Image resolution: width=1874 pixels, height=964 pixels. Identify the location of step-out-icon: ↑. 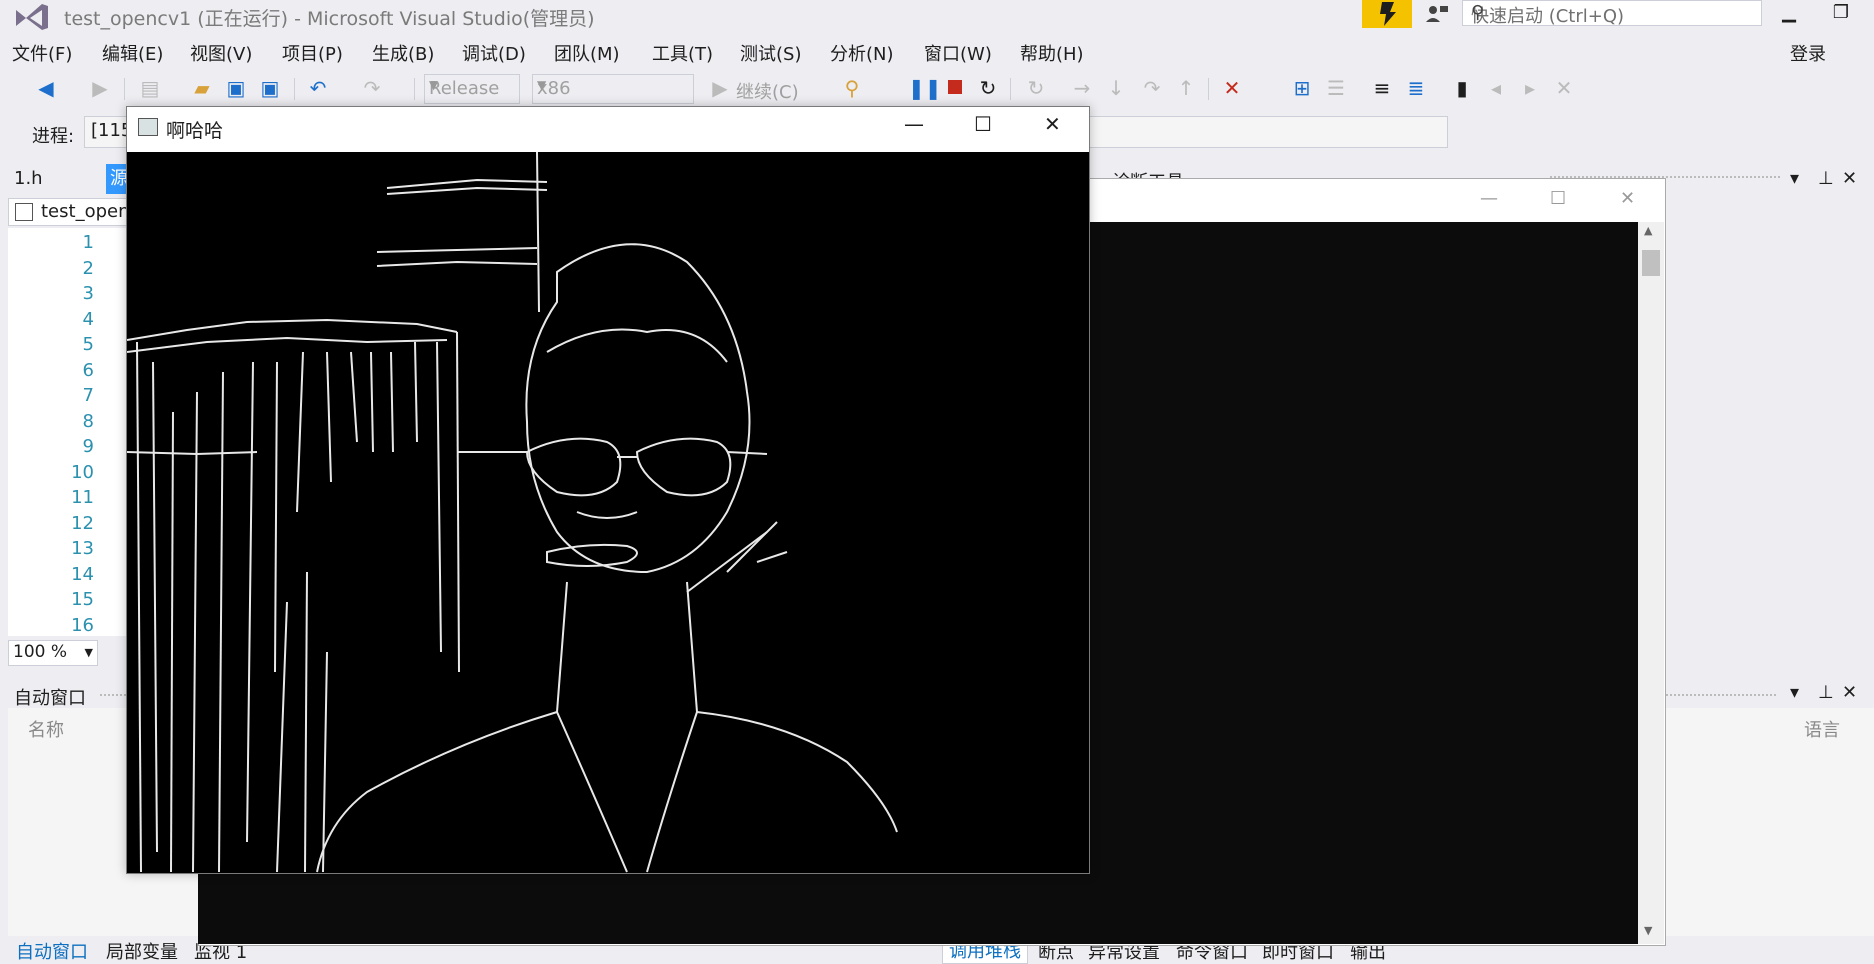
(1186, 88).